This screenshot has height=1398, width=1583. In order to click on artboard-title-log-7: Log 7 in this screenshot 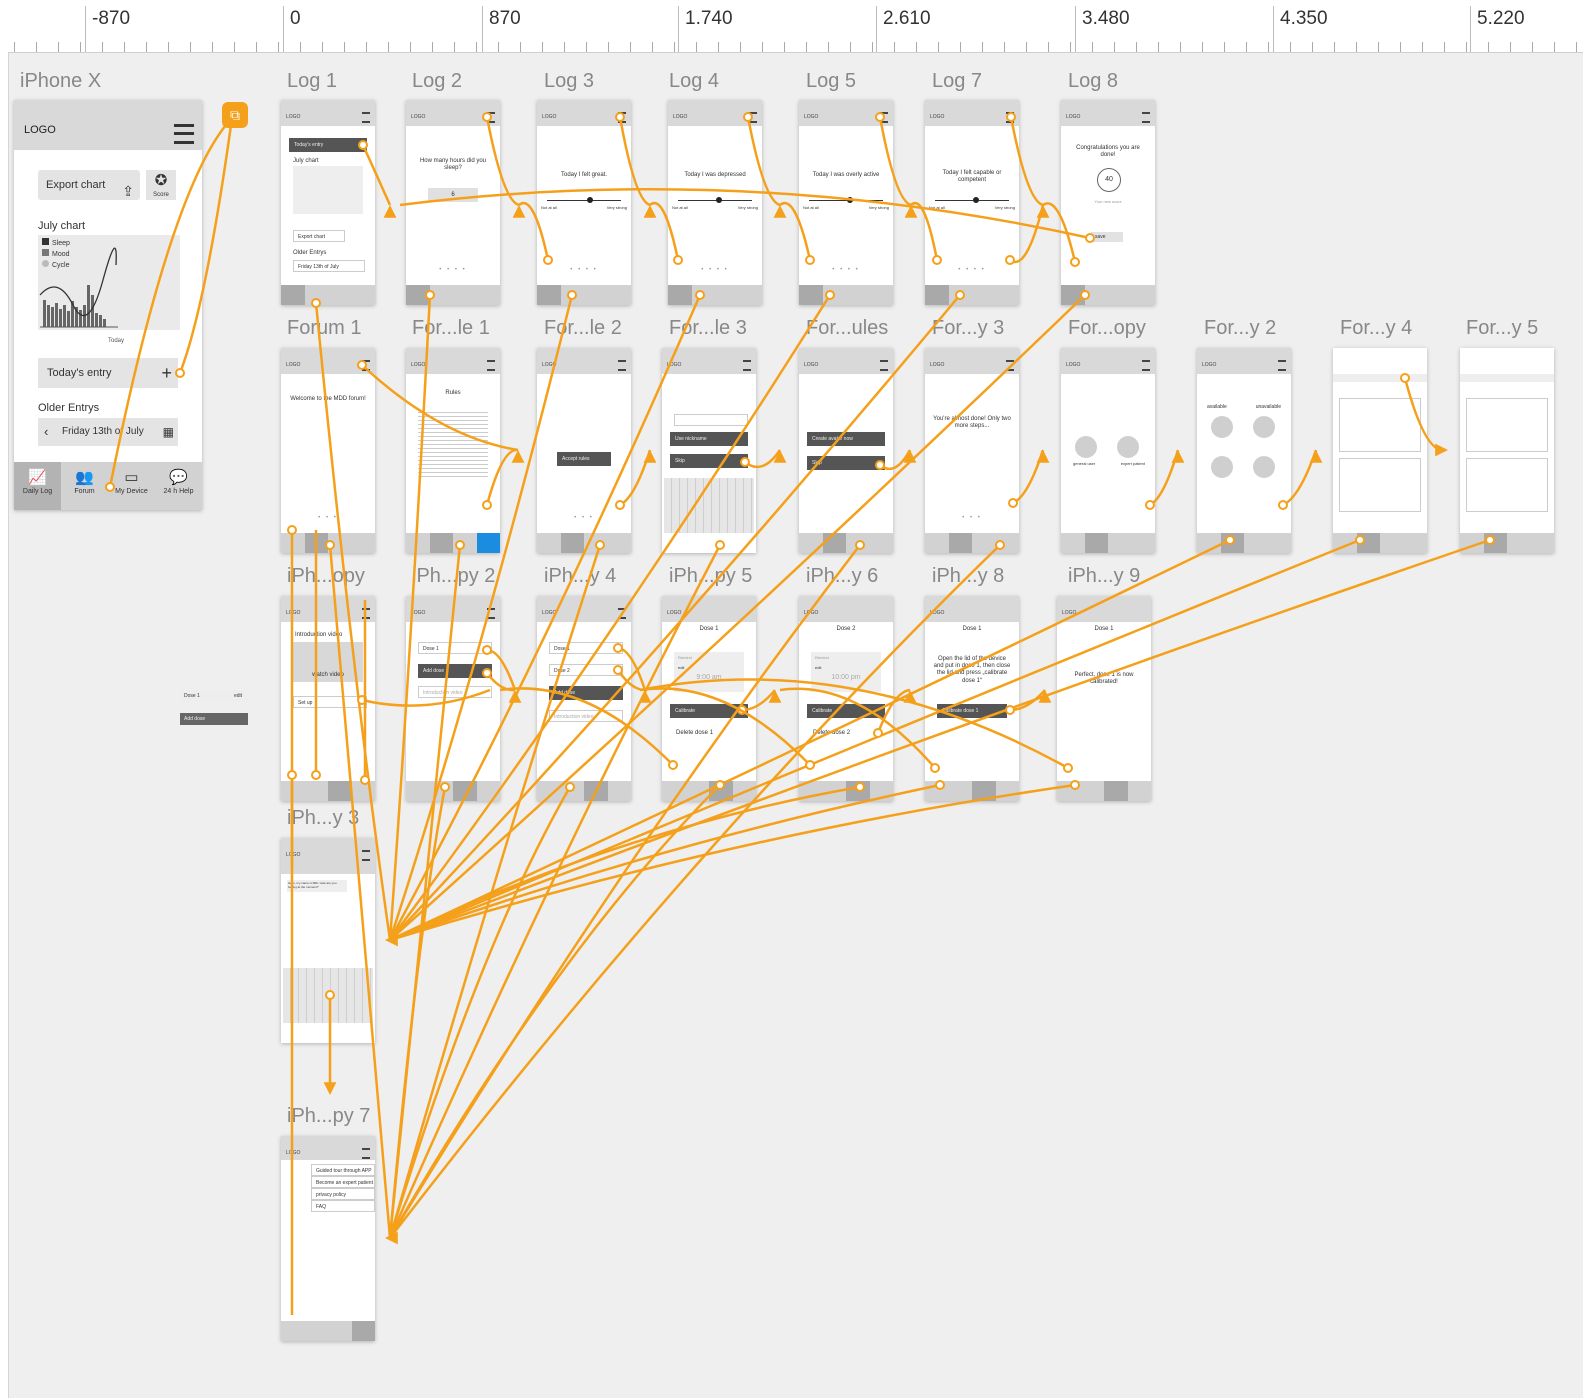, I will do `click(957, 81)`.